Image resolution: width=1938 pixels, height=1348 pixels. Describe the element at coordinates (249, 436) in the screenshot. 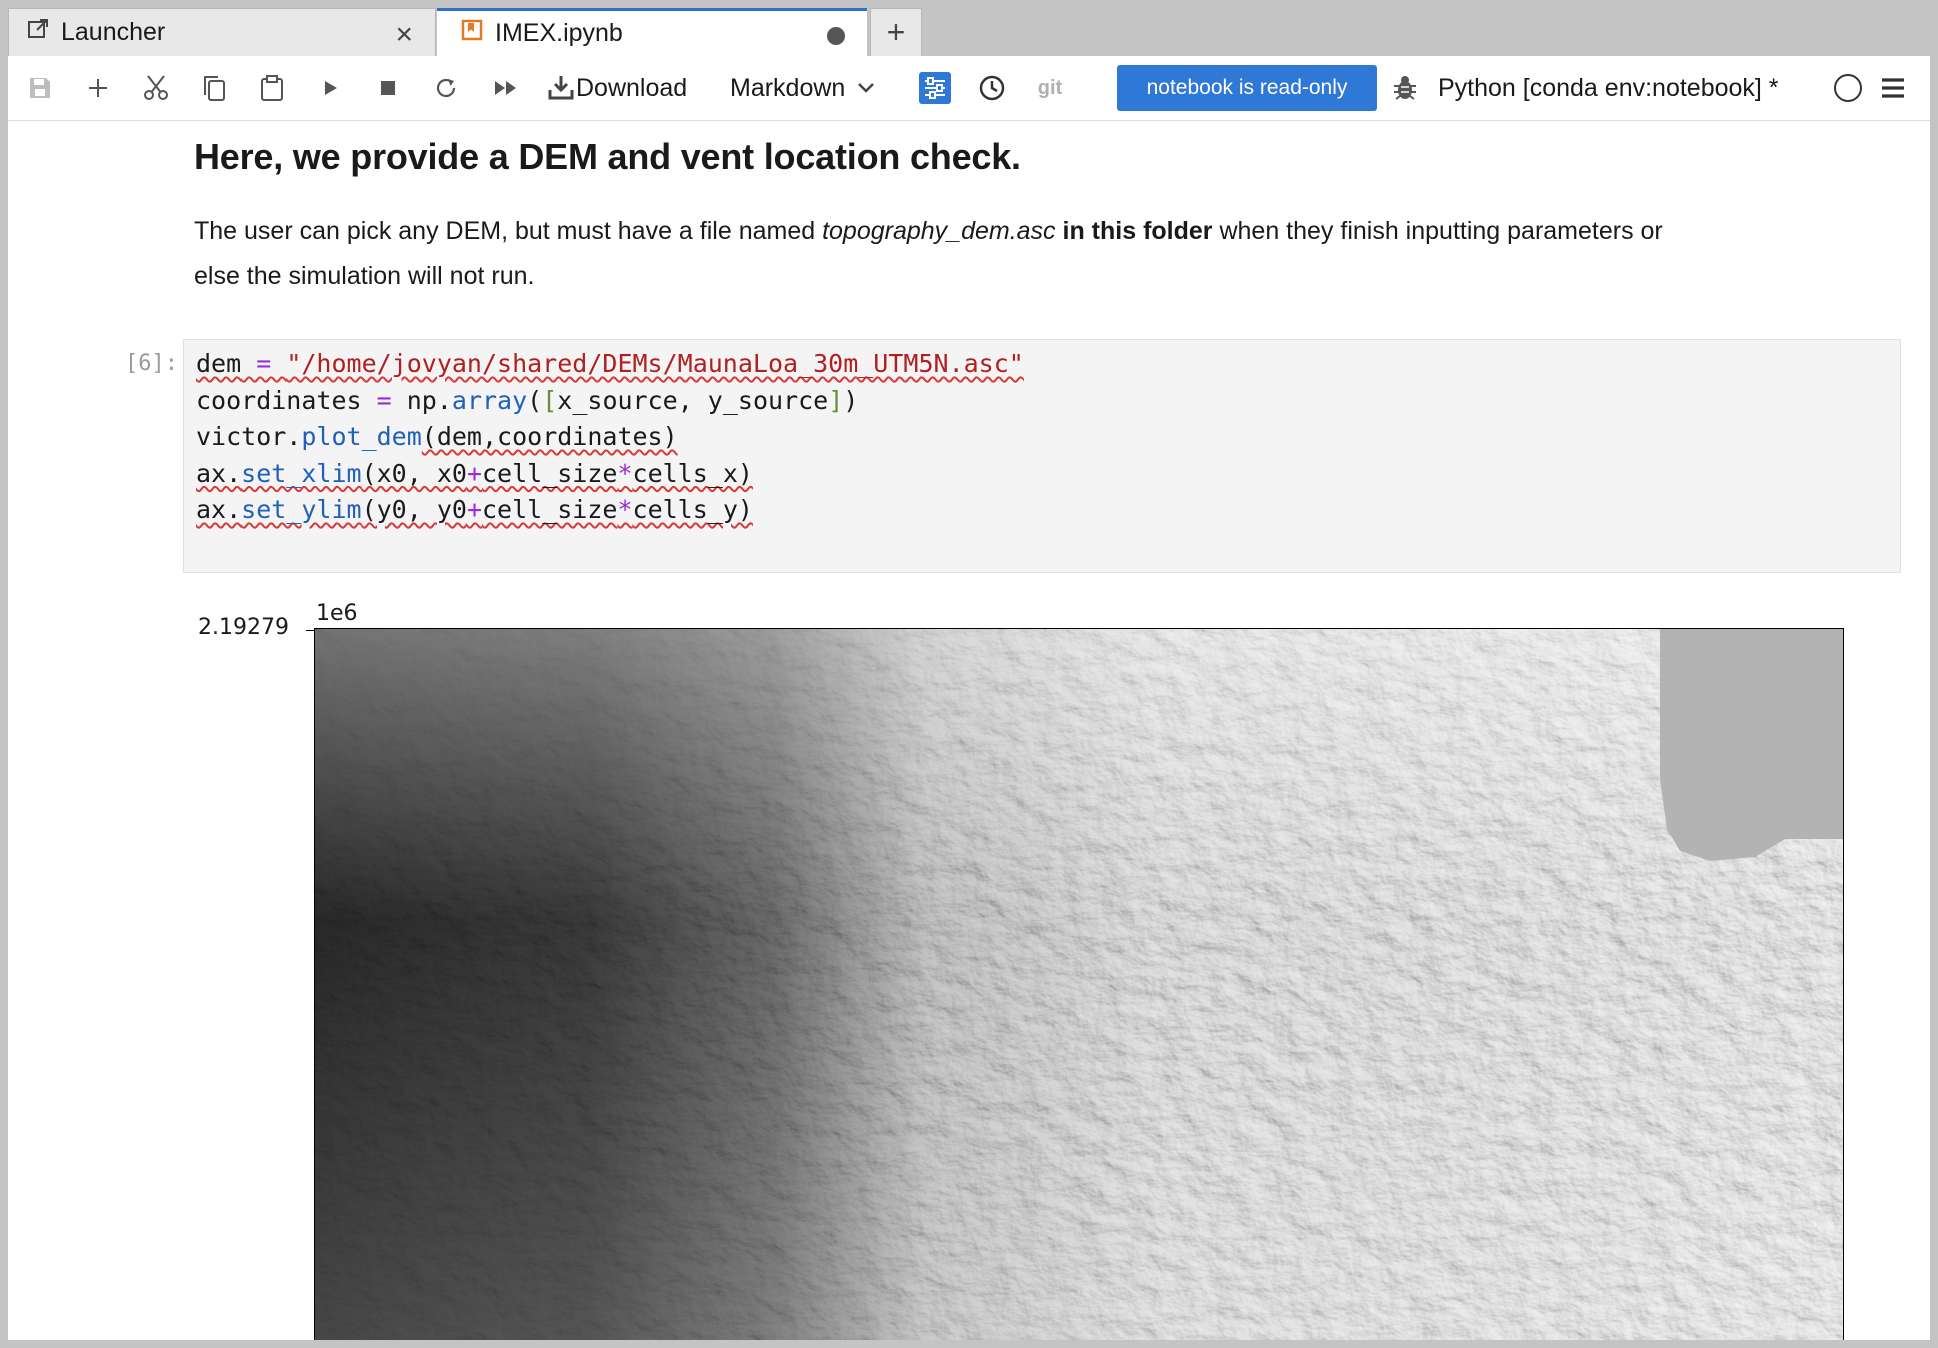

I see `code-token: victor.` at that location.